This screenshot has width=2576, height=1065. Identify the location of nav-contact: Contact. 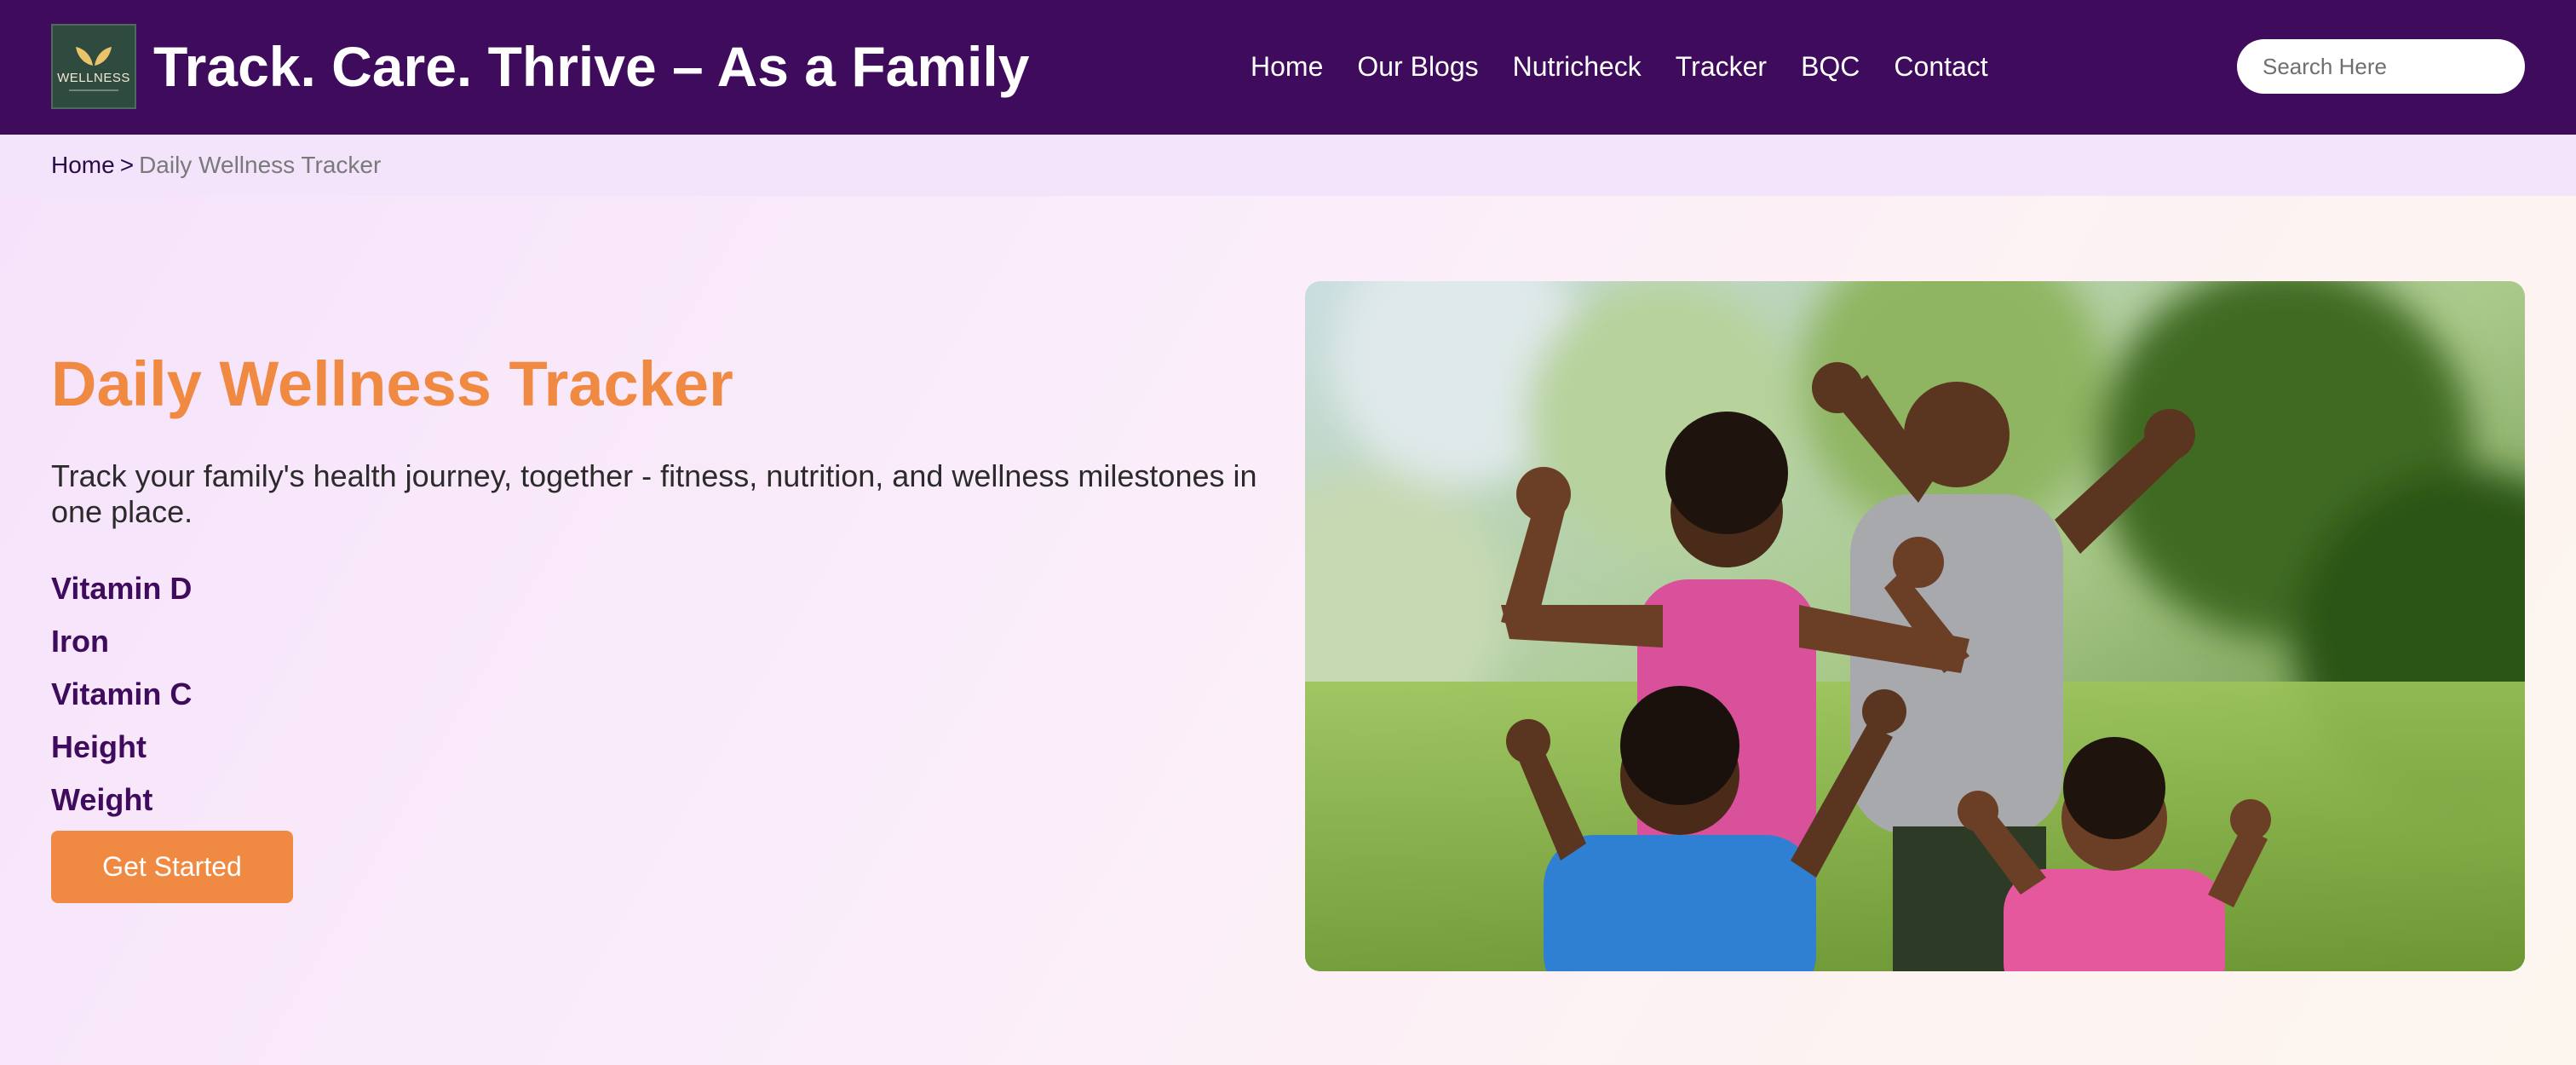
(1941, 66).